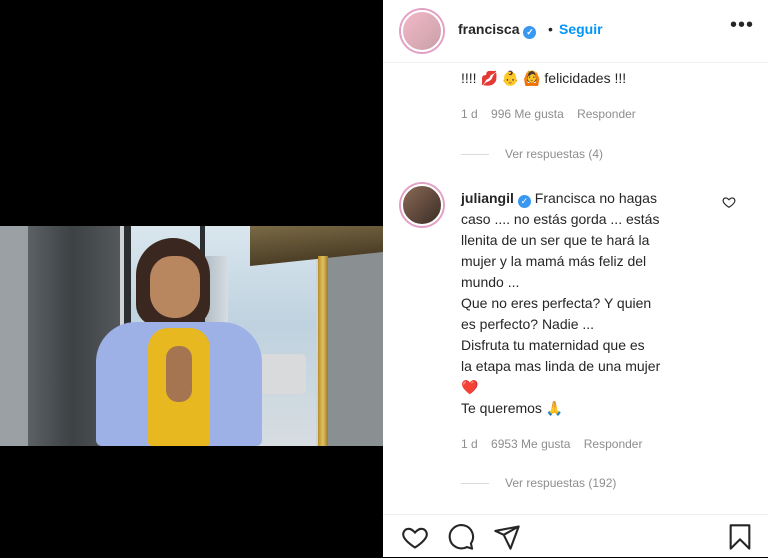 This screenshot has height=558, width=768. I want to click on comment-2-line-0: juliangil ✓ Francisca no hagas, so click(596, 198).